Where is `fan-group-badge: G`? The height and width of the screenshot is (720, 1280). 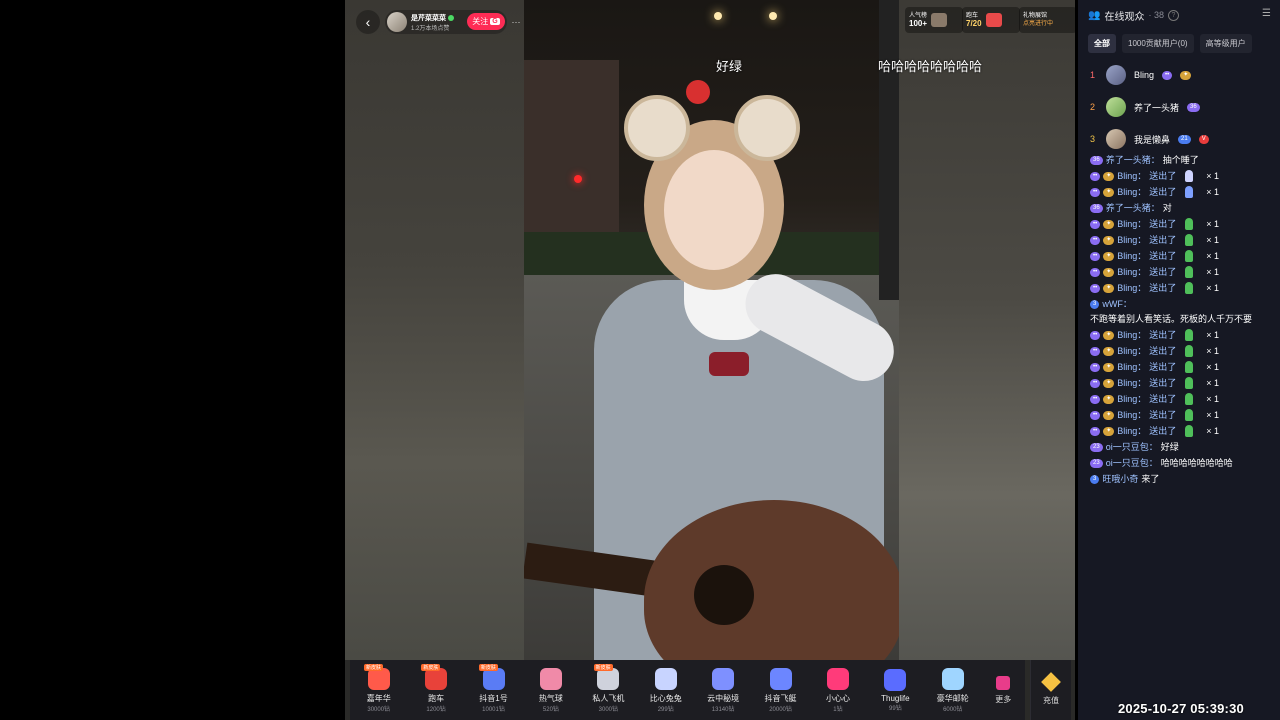
fan-group-badge: G is located at coordinates (495, 21).